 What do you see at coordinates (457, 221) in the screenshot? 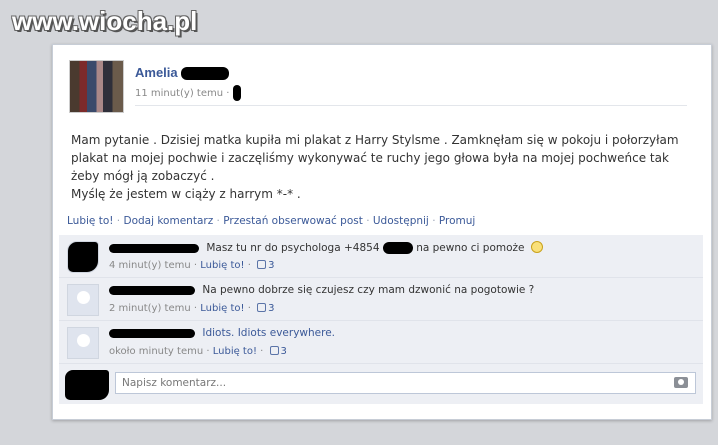
I see `promote-link: Promuj` at bounding box center [457, 221].